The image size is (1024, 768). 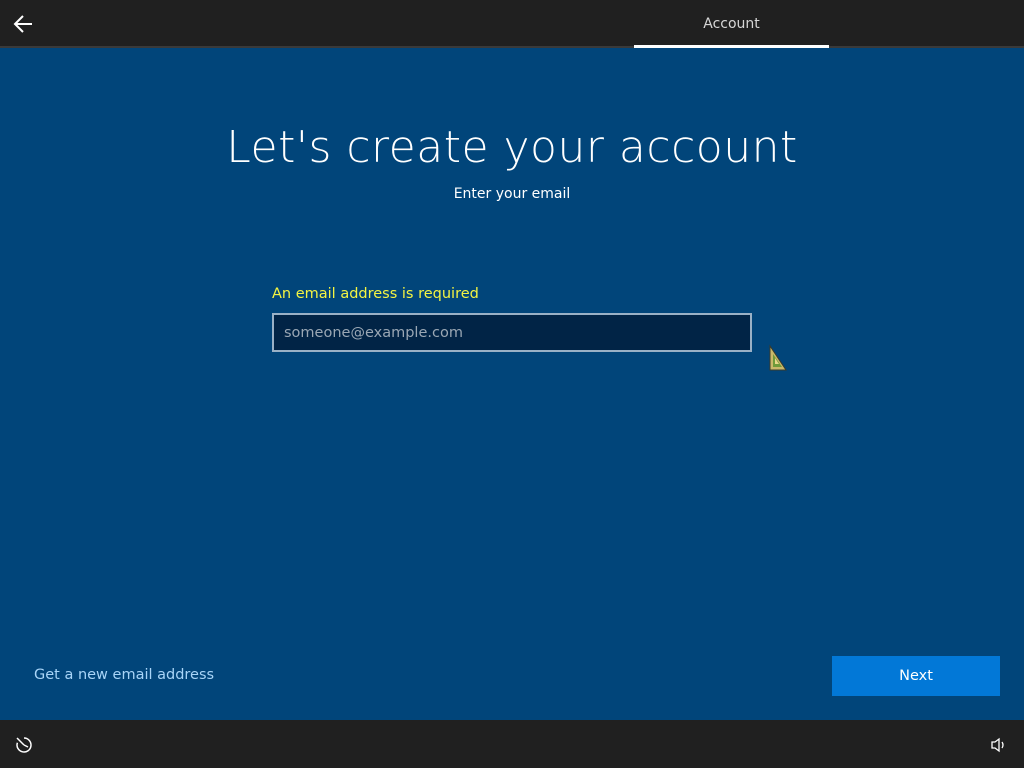 I want to click on tab-indicator, so click(x=731, y=46).